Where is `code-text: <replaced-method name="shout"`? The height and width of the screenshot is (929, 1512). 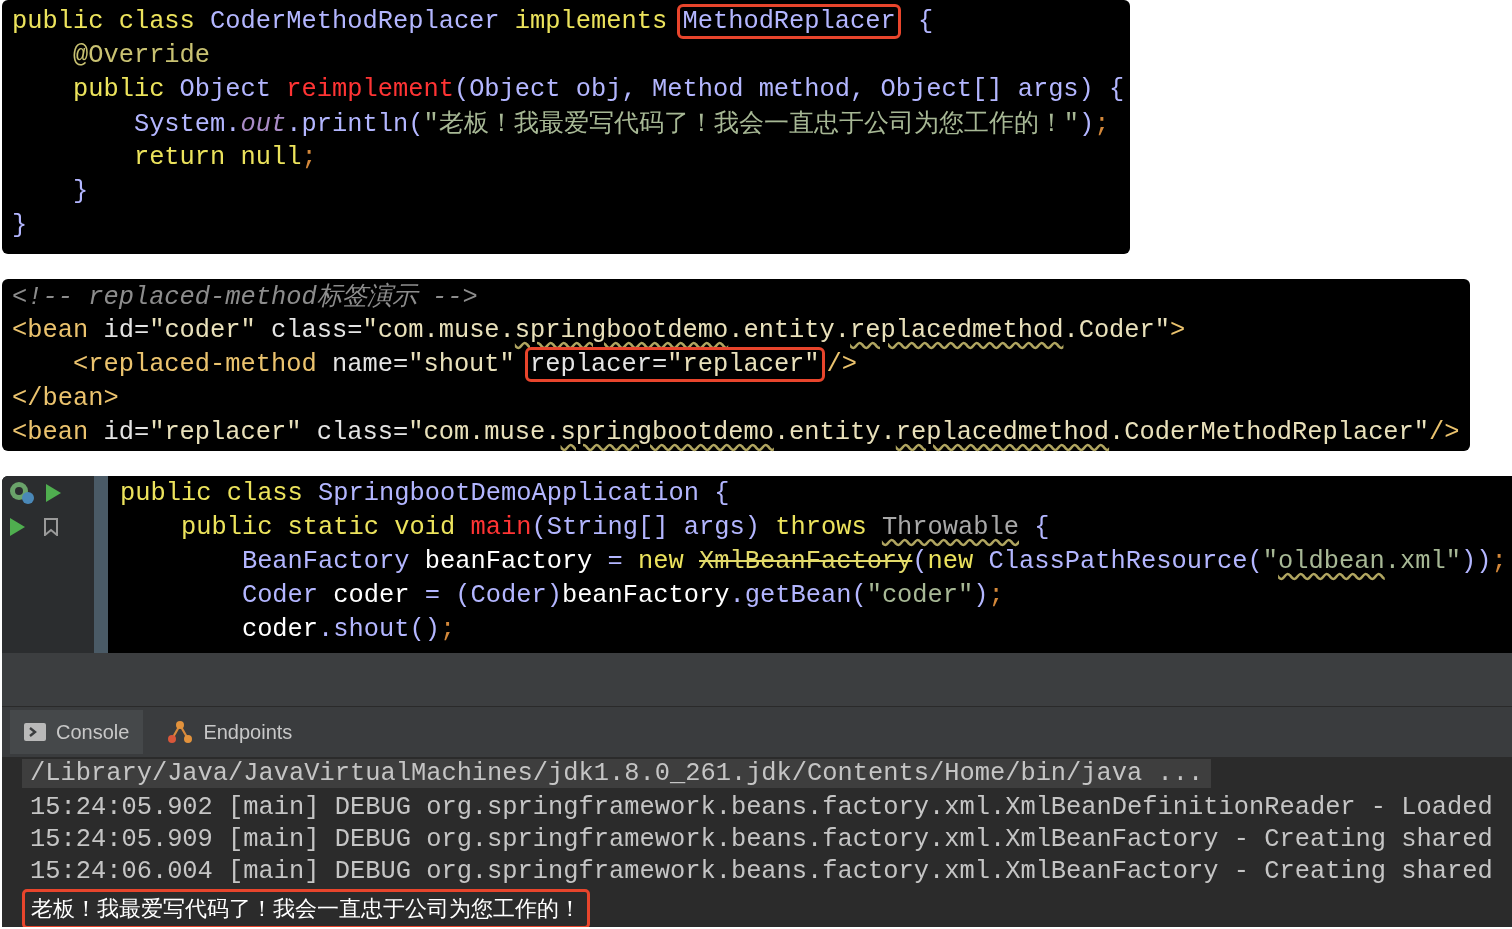
code-text: <replaced-method name="shout" is located at coordinates (293, 364).